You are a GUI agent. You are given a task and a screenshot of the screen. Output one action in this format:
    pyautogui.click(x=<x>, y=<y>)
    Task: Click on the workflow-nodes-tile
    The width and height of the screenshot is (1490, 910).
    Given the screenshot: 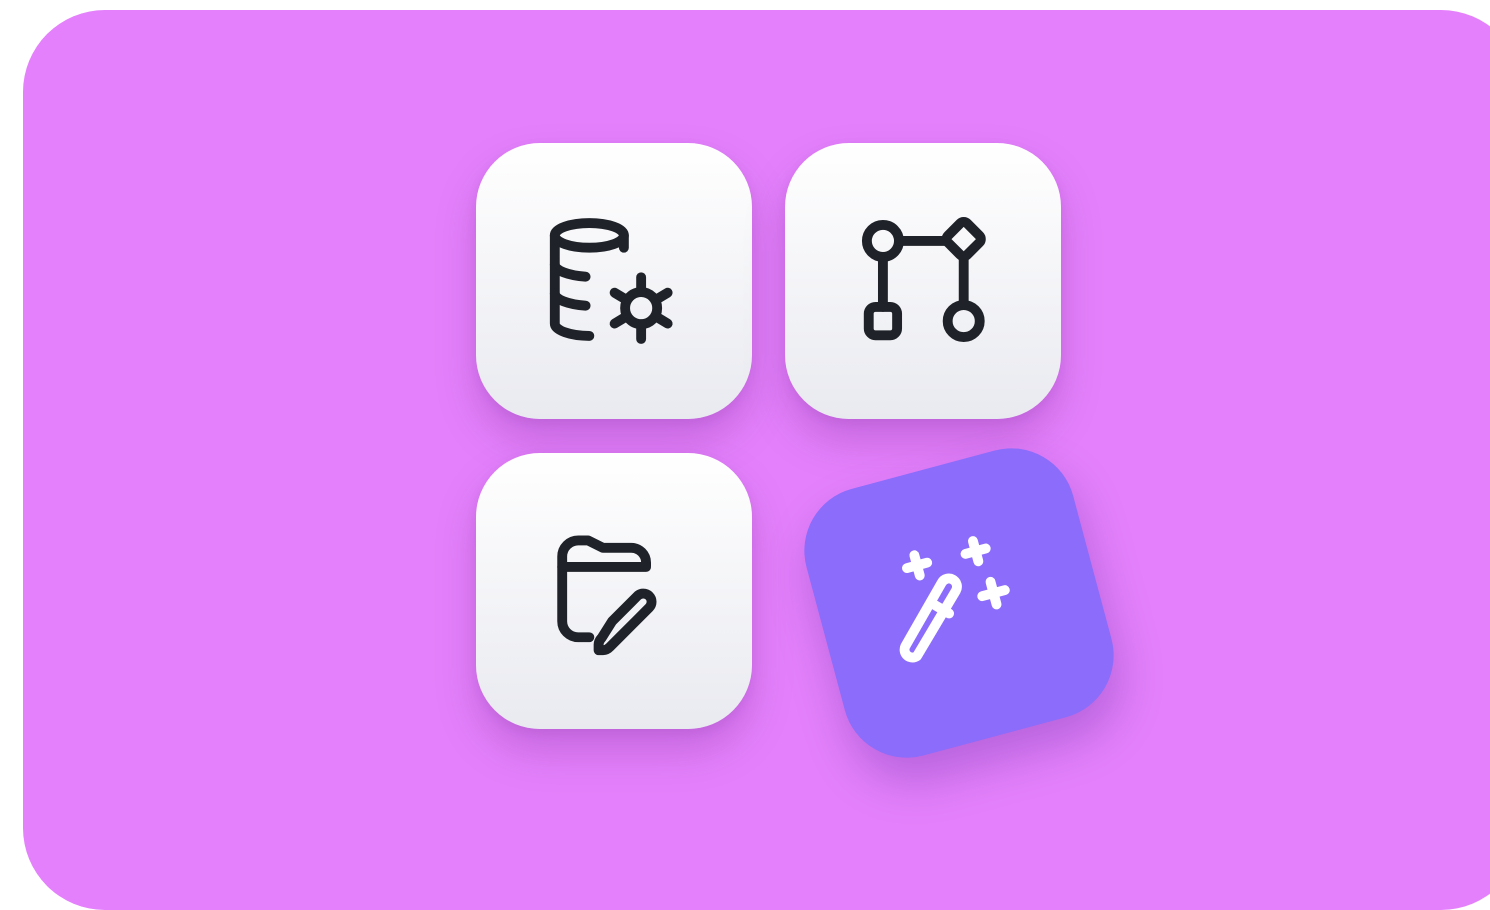 What is the action you would take?
    pyautogui.click(x=923, y=281)
    